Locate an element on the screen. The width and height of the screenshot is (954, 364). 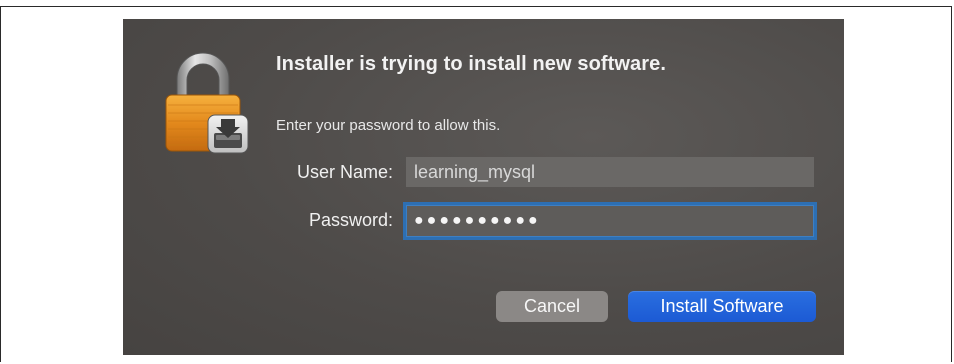
dialog-subtitle: Enter your password to allow this. is located at coordinates (388, 125).